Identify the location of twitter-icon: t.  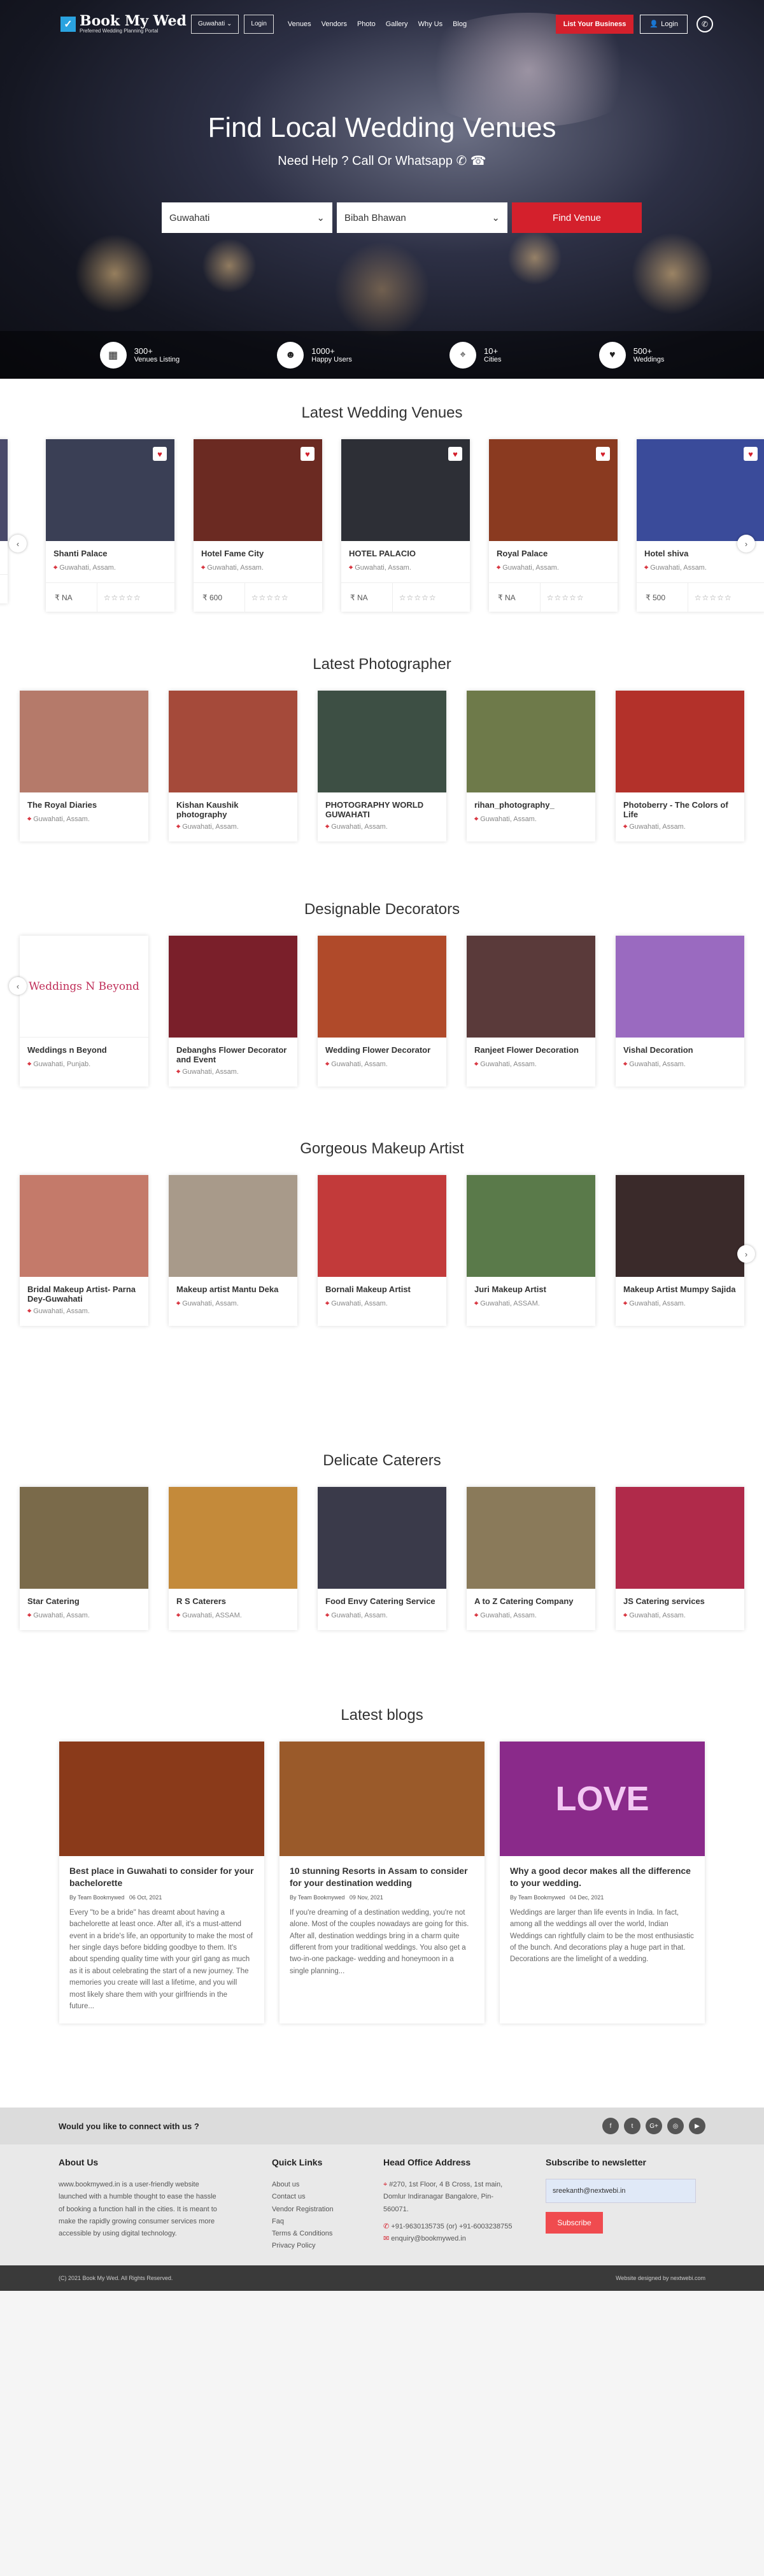
(632, 2126).